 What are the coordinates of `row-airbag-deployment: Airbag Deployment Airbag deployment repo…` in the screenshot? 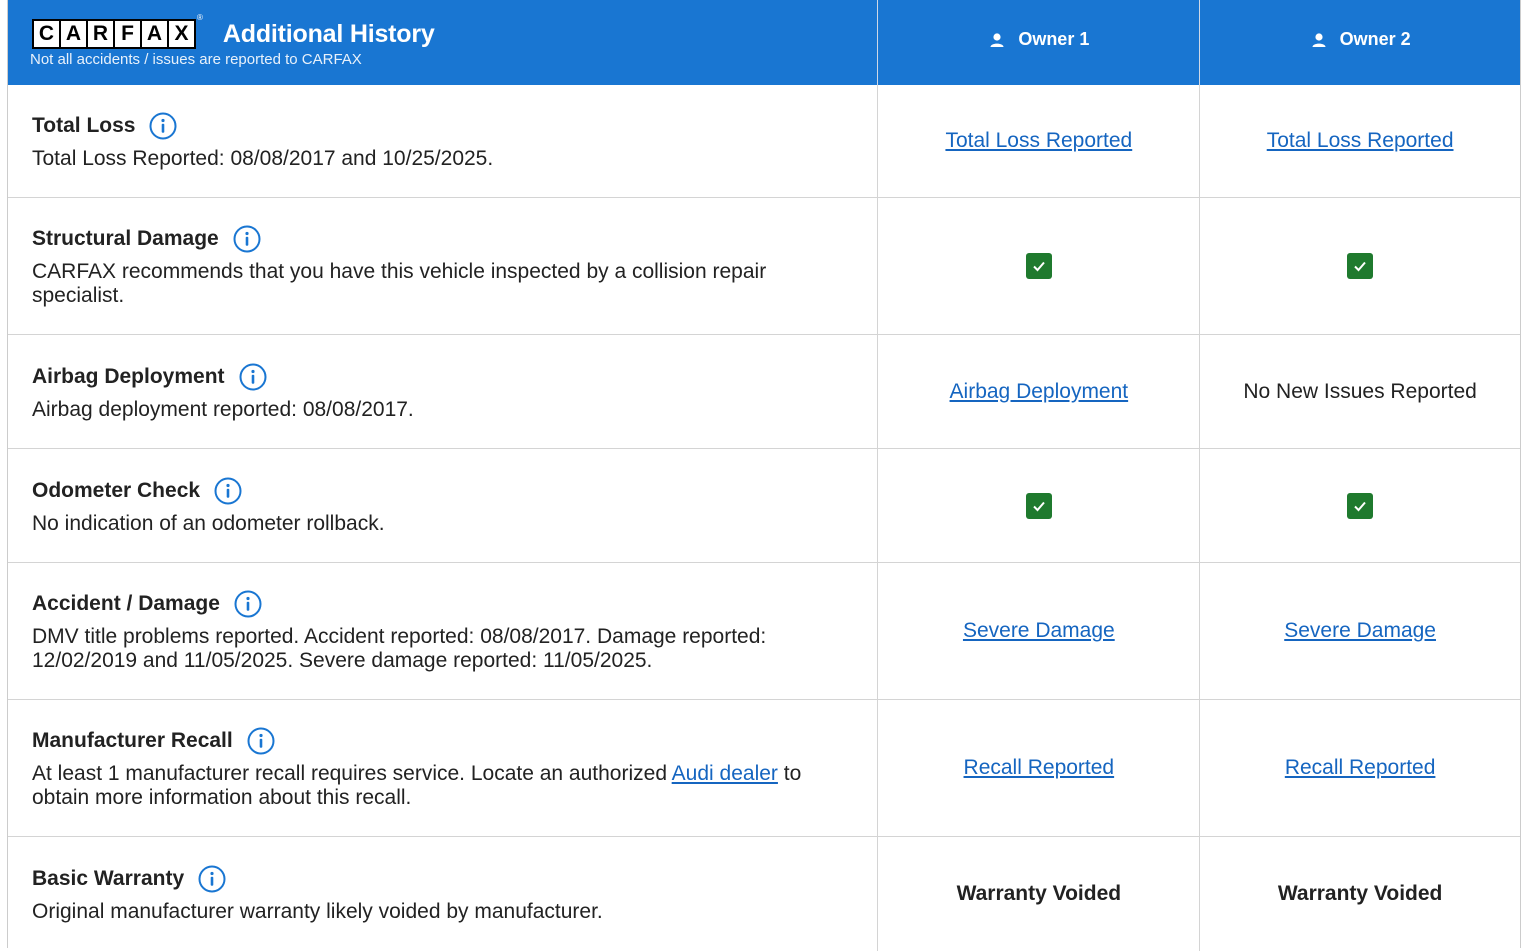 It's located at (764, 392).